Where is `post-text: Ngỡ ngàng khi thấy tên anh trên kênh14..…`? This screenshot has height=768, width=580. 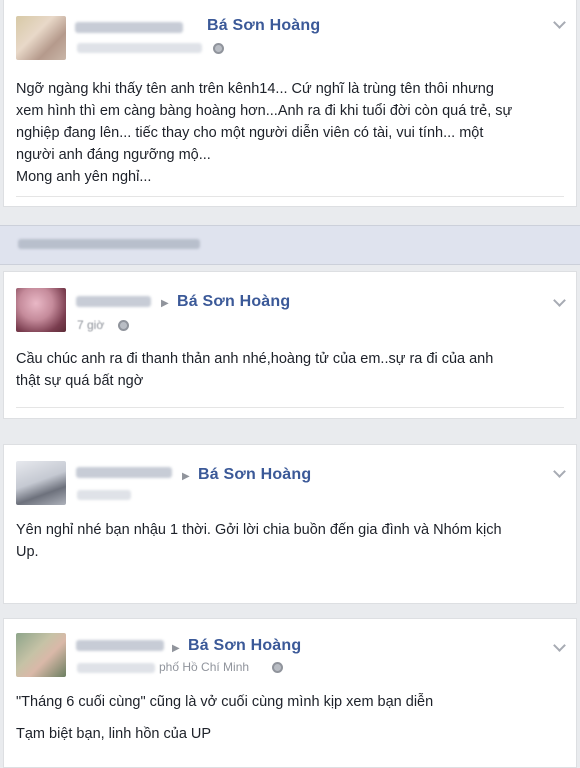 post-text: Ngỡ ngàng khi thấy tên anh trên kênh14..… is located at coordinates (264, 133).